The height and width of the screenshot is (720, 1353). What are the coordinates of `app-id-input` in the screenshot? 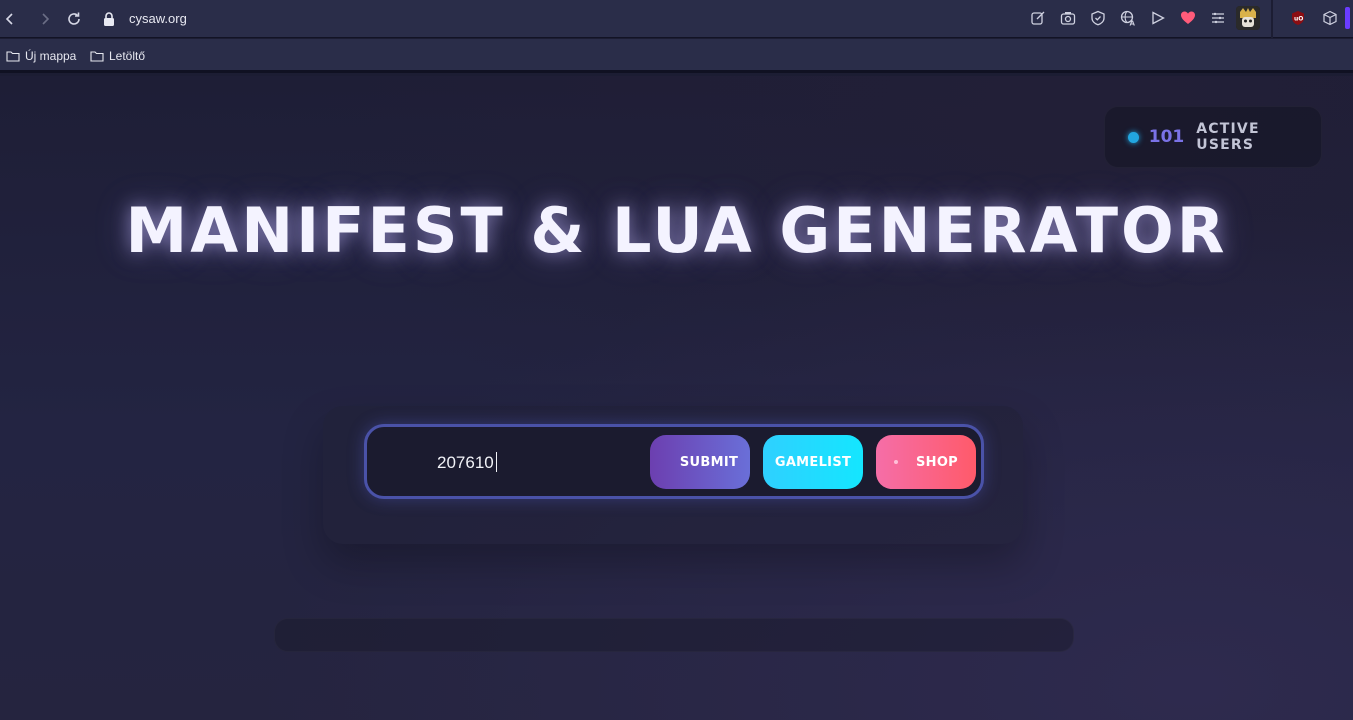 It's located at (537, 463).